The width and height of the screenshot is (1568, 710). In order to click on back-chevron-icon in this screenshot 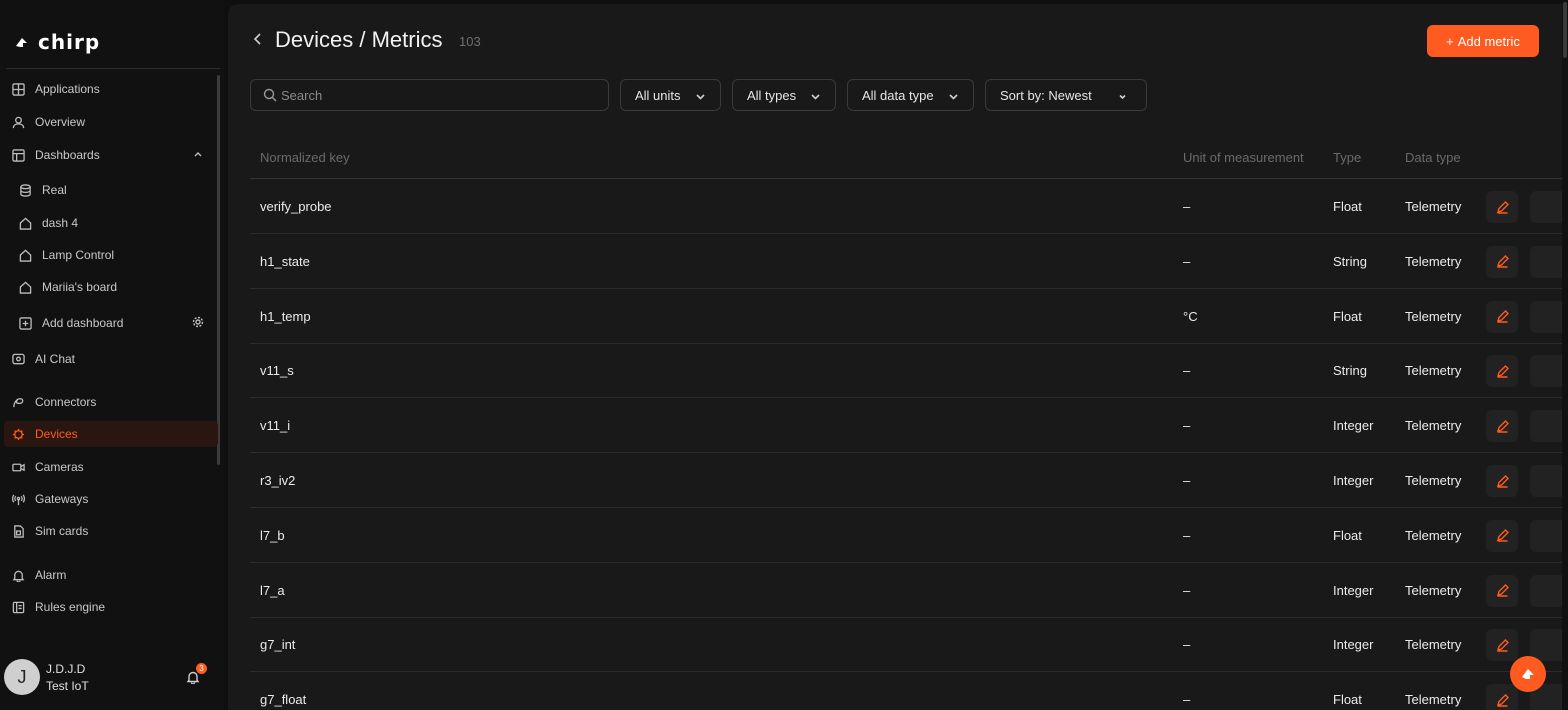, I will do `click(259, 40)`.